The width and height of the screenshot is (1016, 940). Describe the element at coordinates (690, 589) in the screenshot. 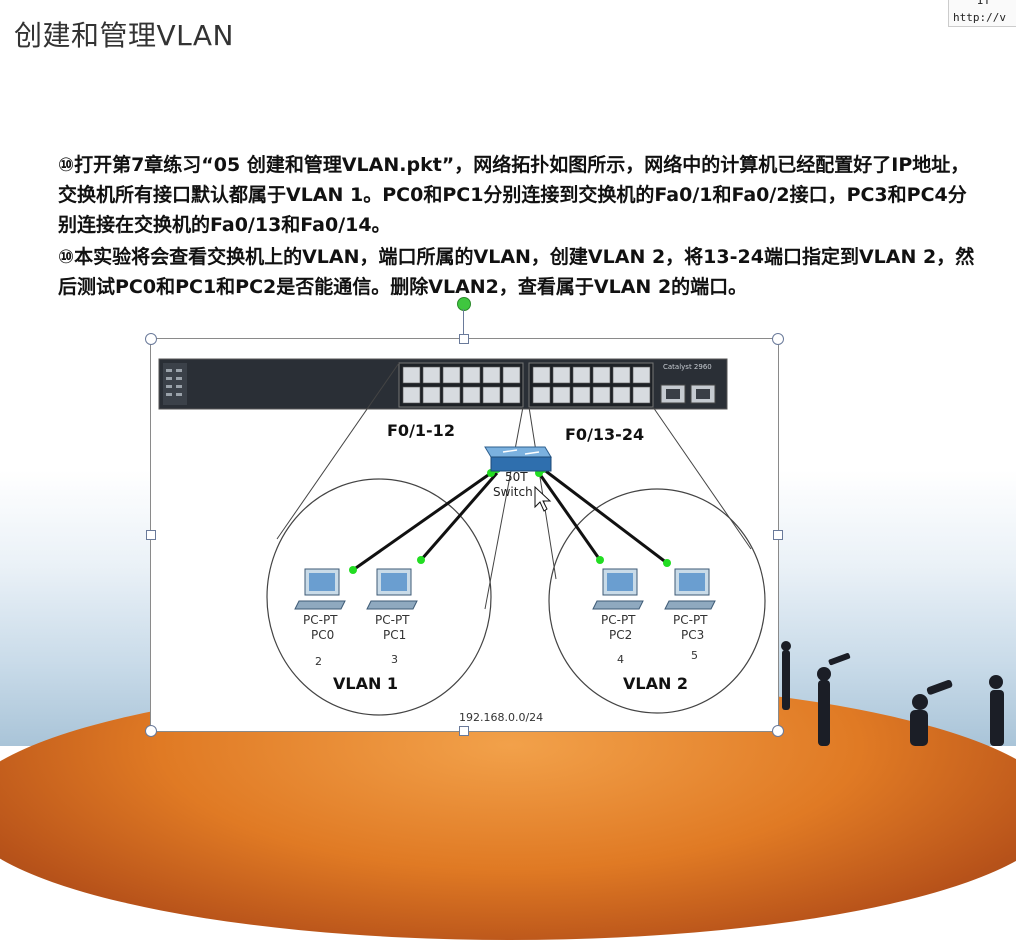

I see `pc3-icon` at that location.